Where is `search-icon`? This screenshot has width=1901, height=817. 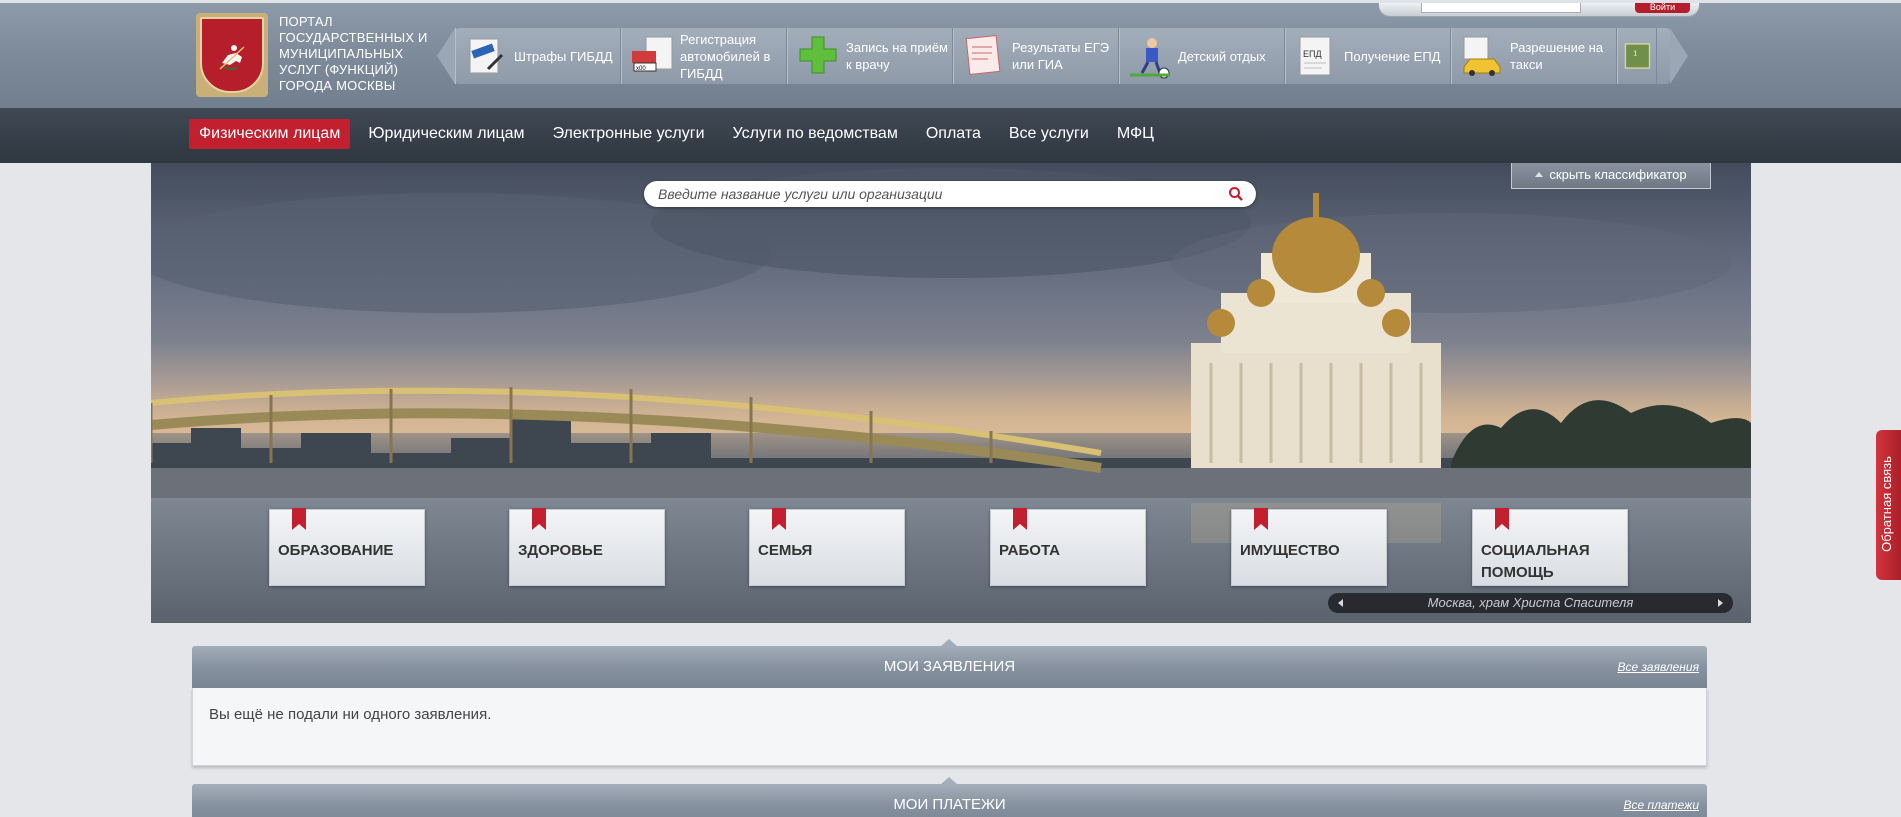
search-icon is located at coordinates (1236, 194).